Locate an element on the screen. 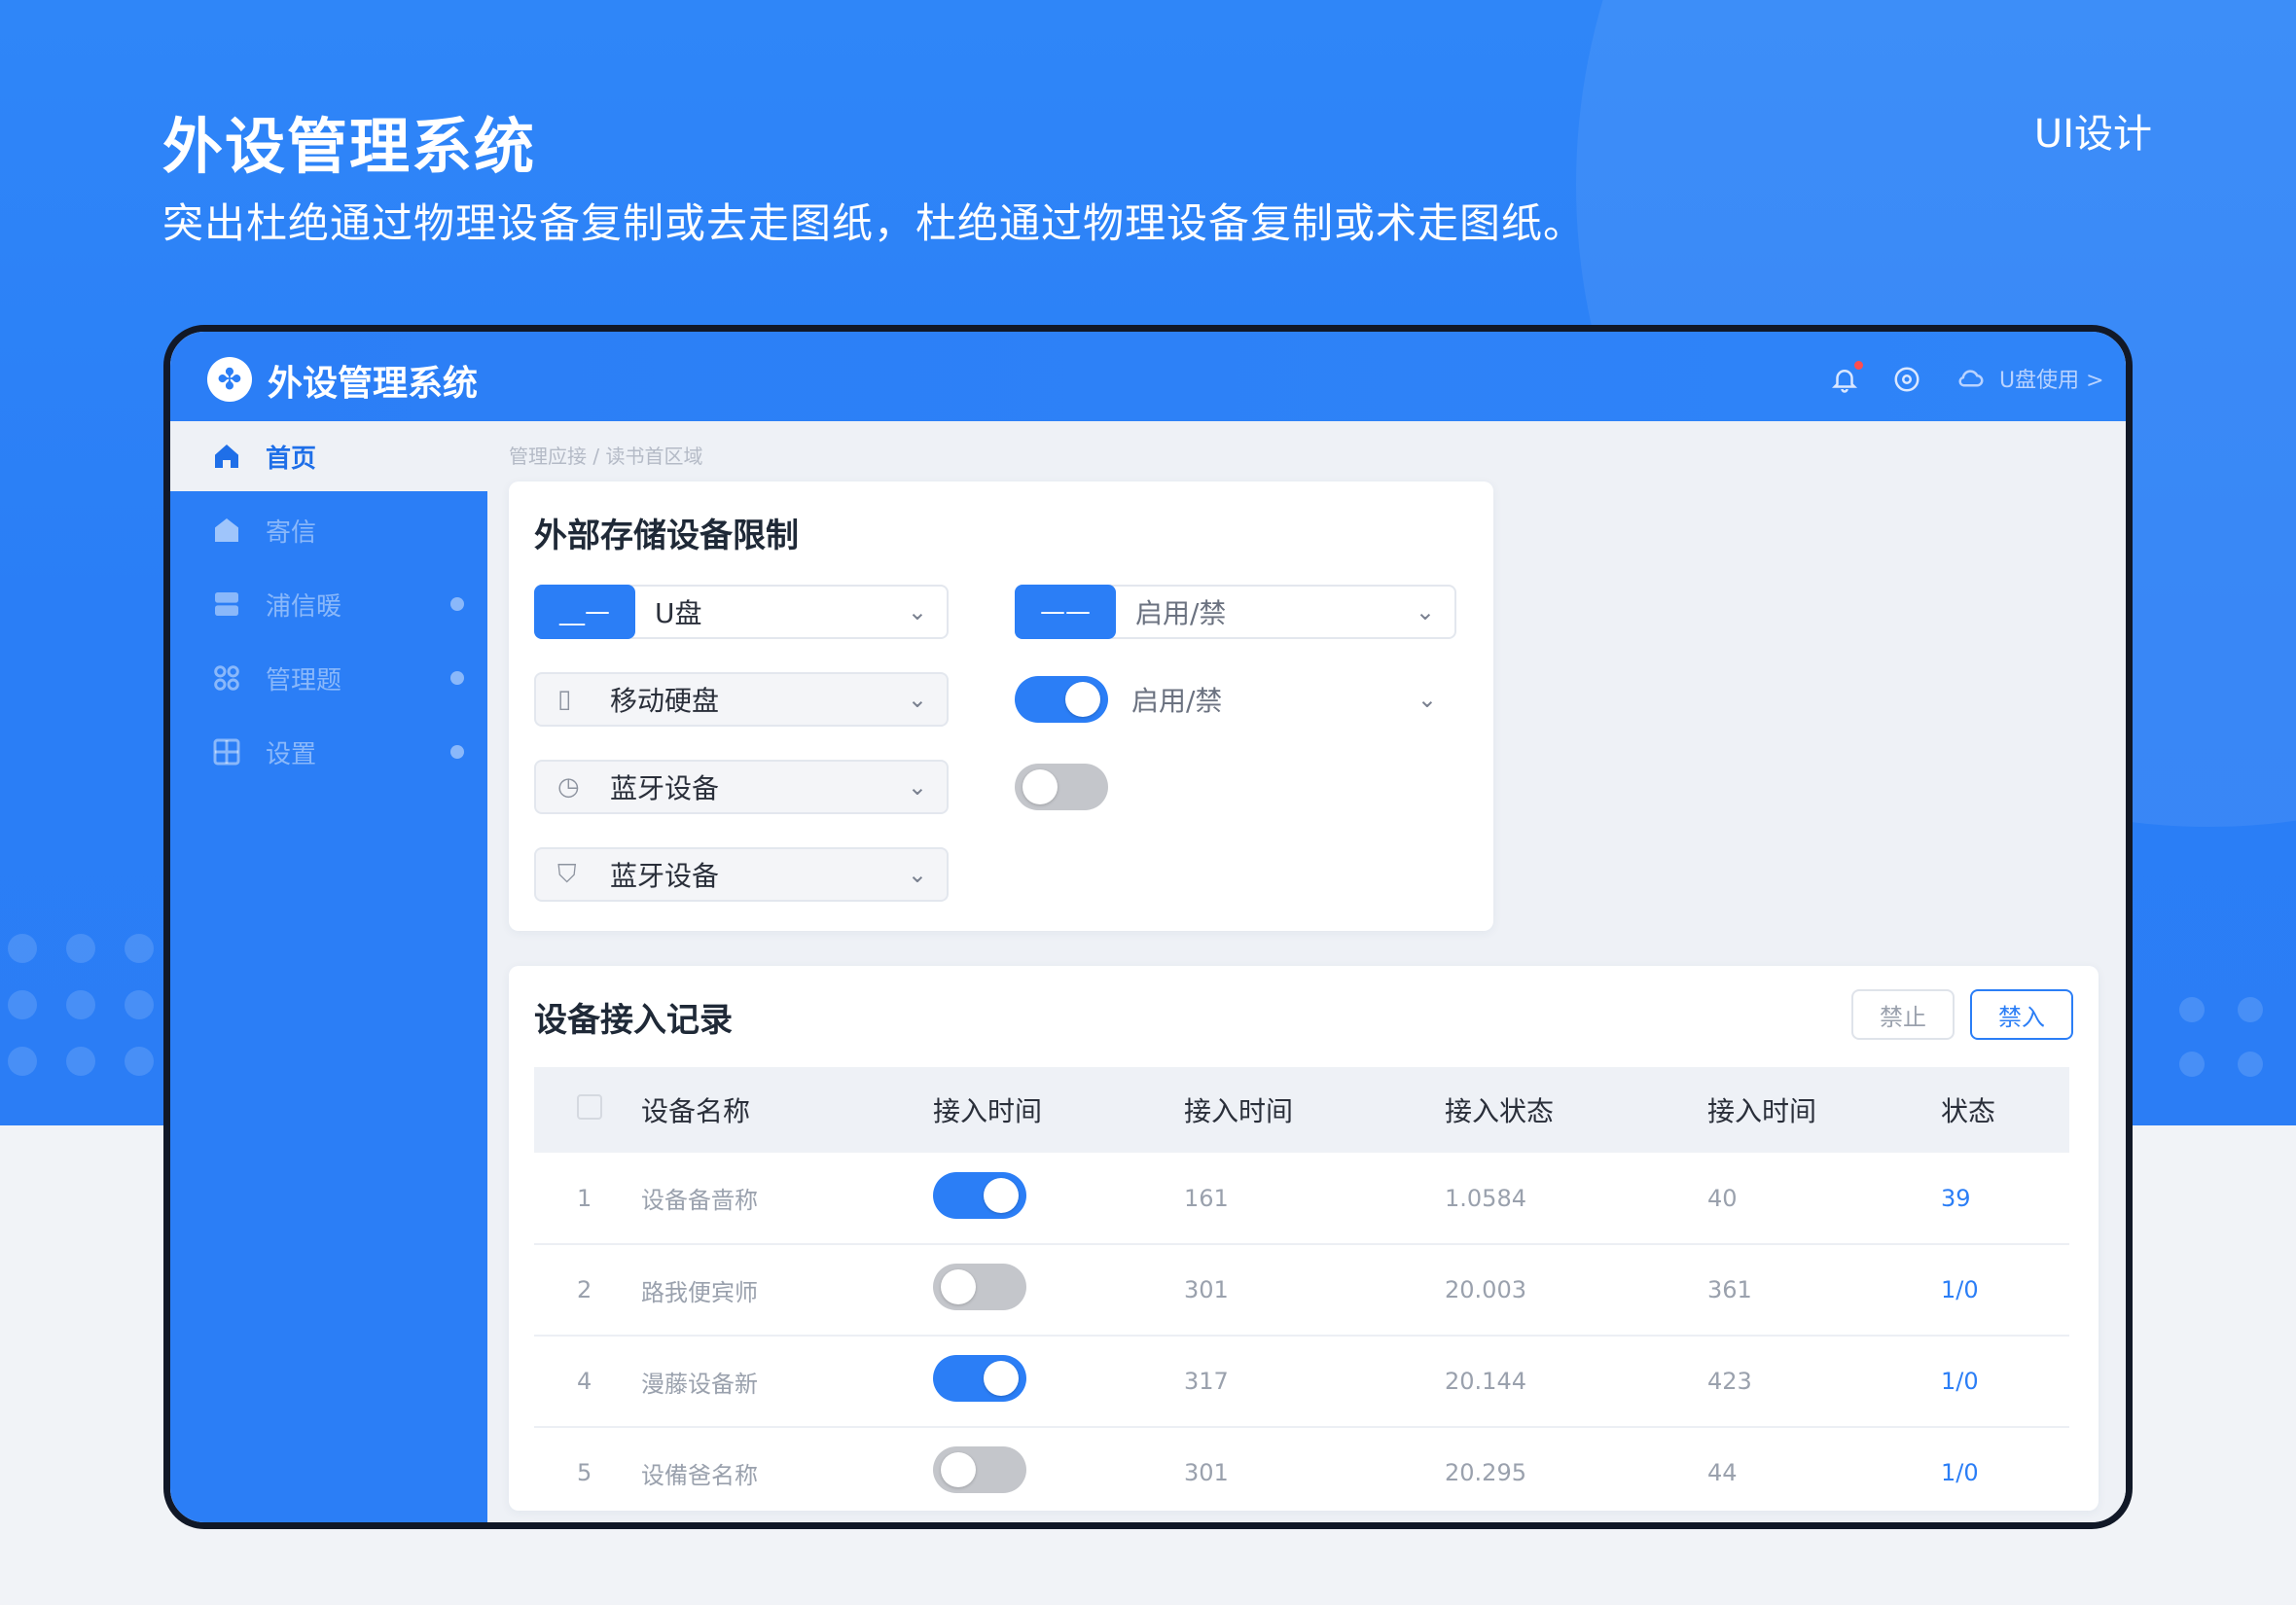 The height and width of the screenshot is (1605, 2296). device-name: 设備爸名称 is located at coordinates (787, 1473).